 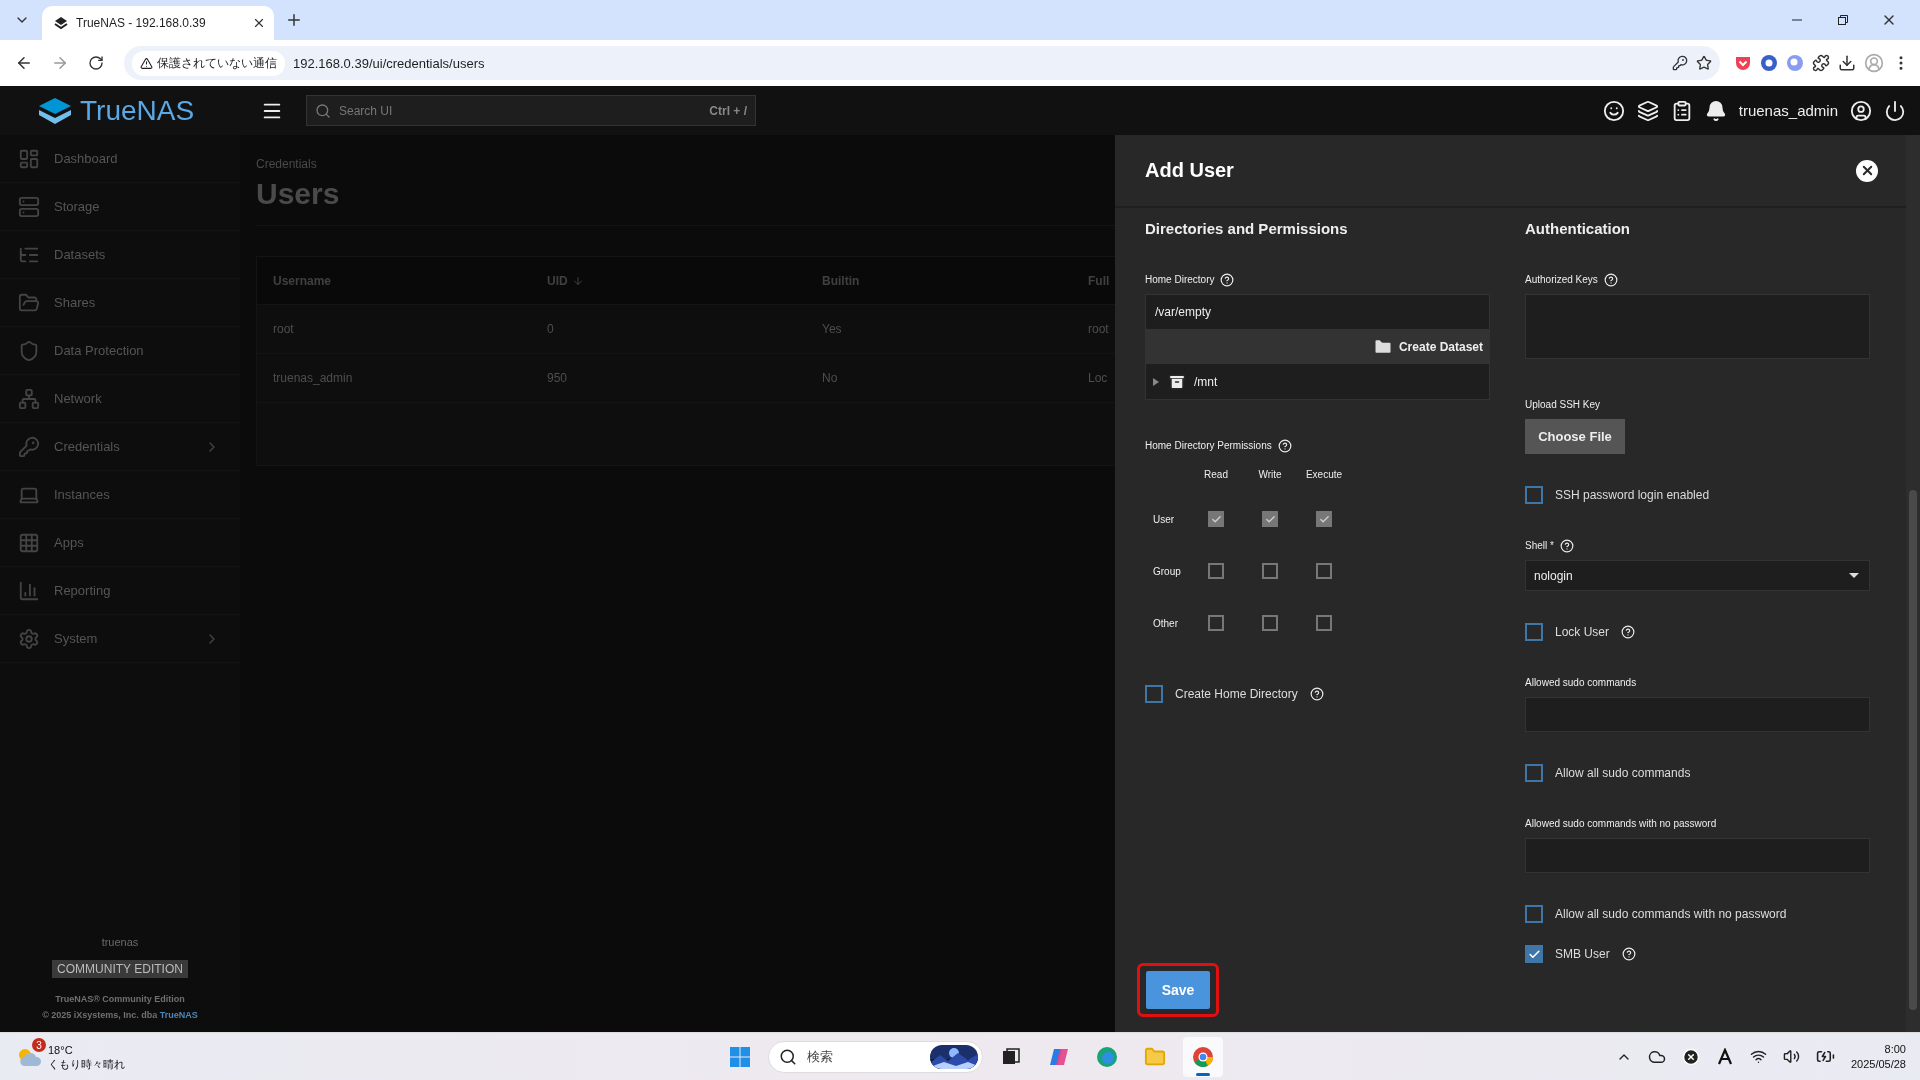 I want to click on bar-chart-icon, so click(x=29, y=590).